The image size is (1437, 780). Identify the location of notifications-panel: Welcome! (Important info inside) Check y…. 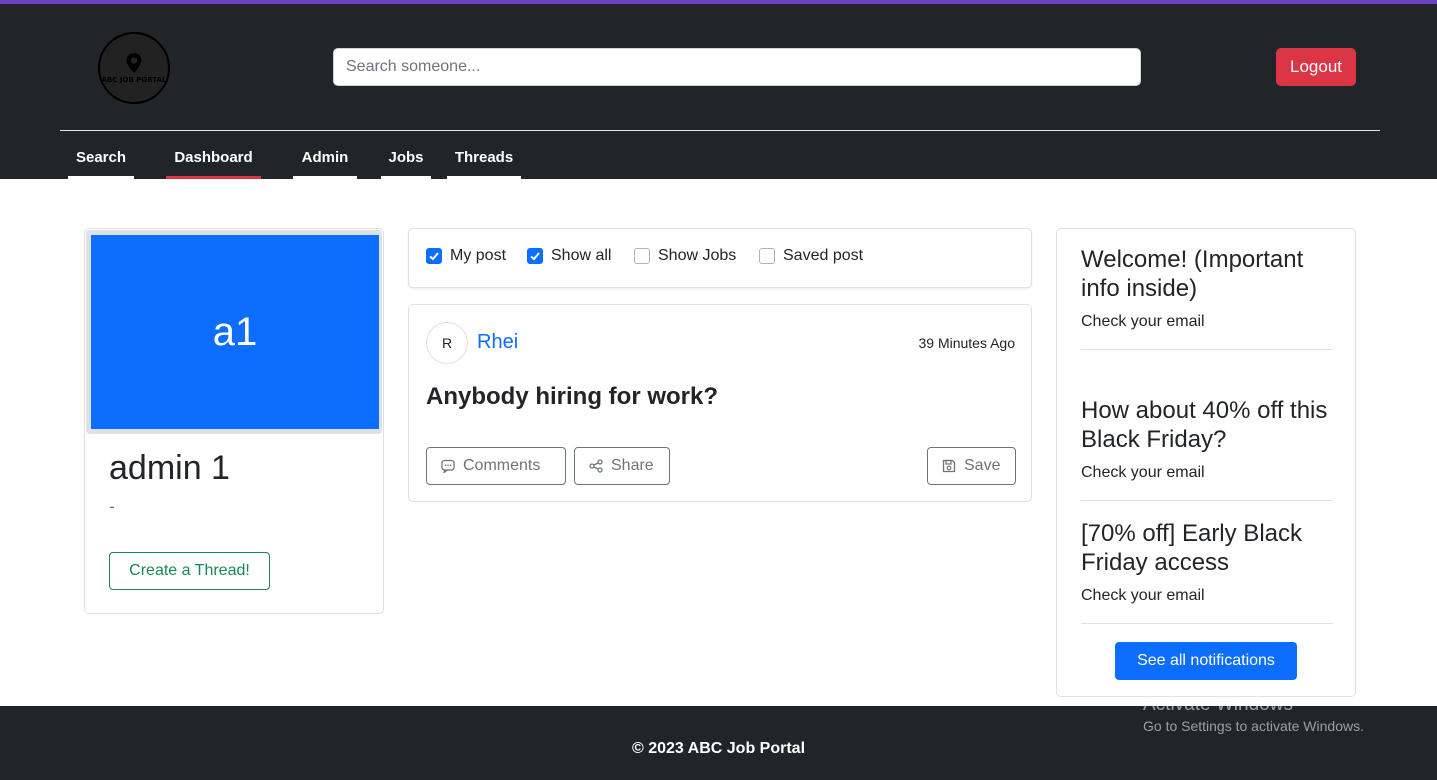
(1206, 462).